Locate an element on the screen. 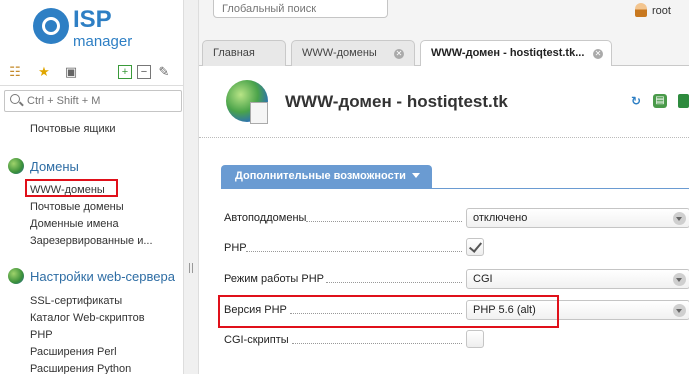  tab-www-domain-detail: WWW-домен - hostiqtest.tk... ✕ is located at coordinates (516, 53).